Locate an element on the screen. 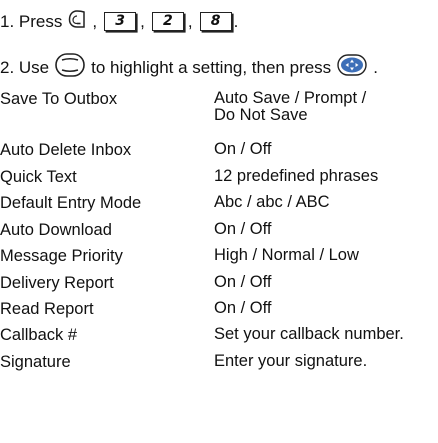  setting-label: Auto Download is located at coordinates (56, 230).